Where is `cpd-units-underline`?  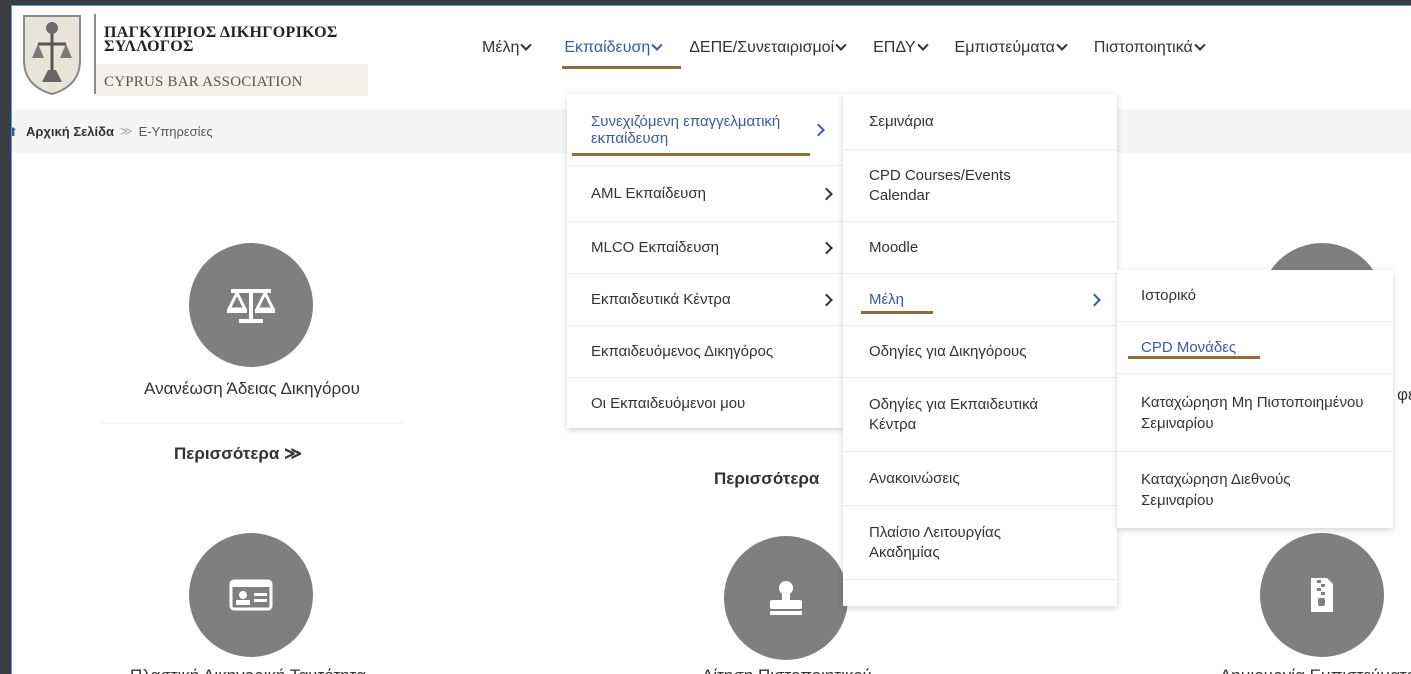 cpd-units-underline is located at coordinates (1194, 357).